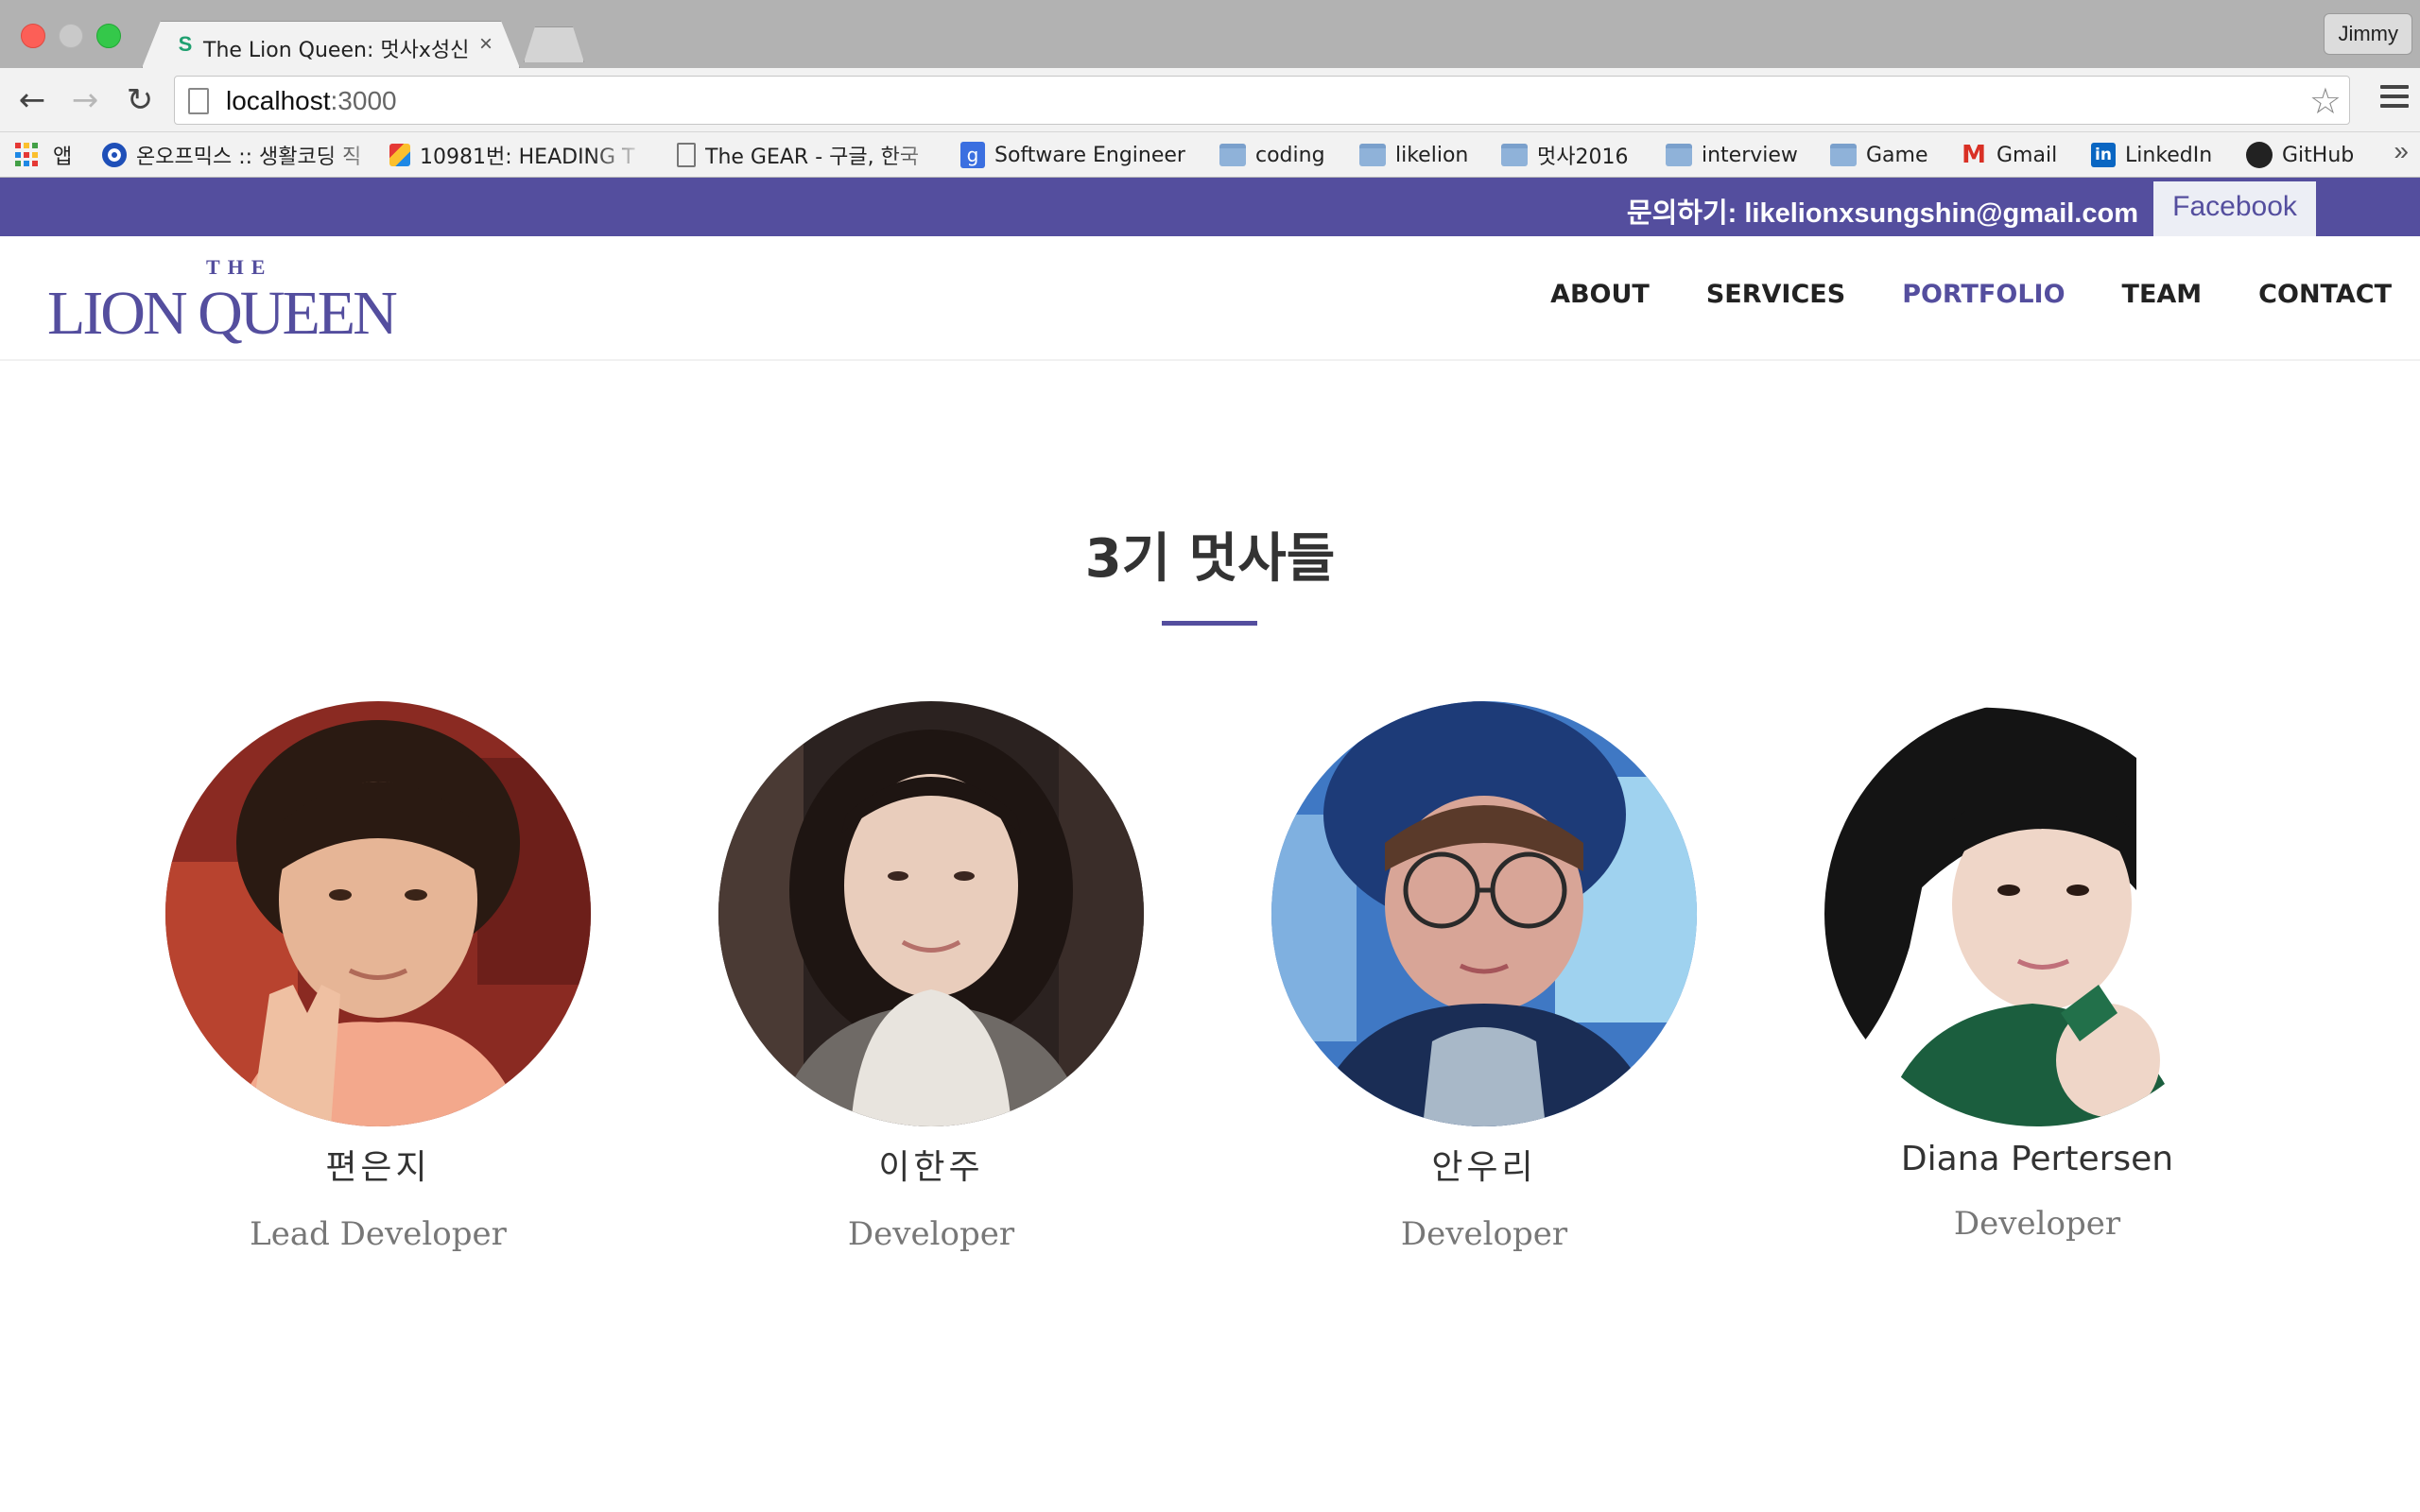  What do you see at coordinates (1600, 294) in the screenshot?
I see `nav-about: ABOUT` at bounding box center [1600, 294].